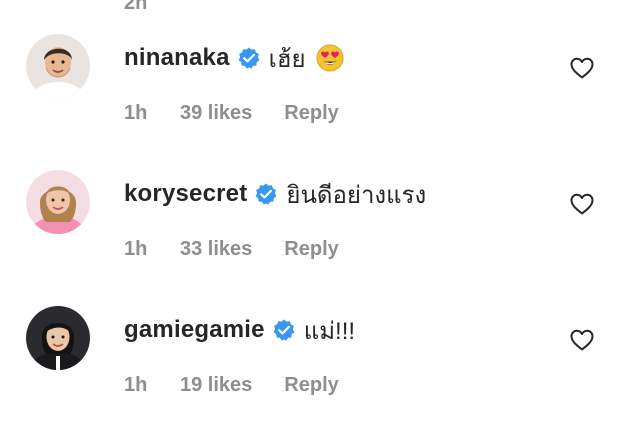 The width and height of the screenshot is (640, 432). Describe the element at coordinates (216, 385) in the screenshot. I see `likes-count-link: 19 likes` at that location.